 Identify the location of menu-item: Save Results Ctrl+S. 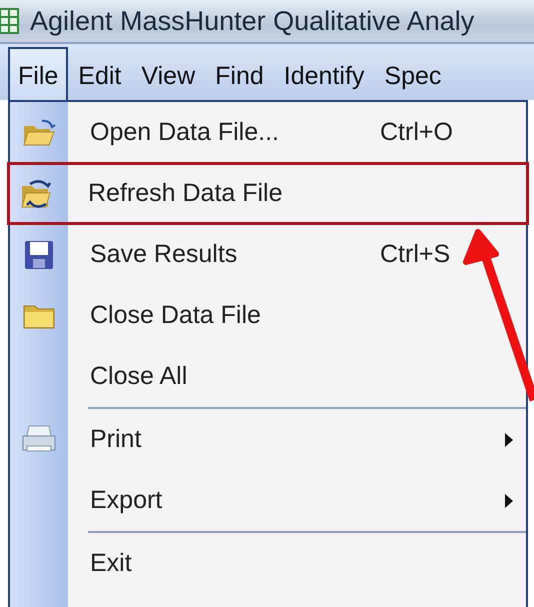
(268, 254).